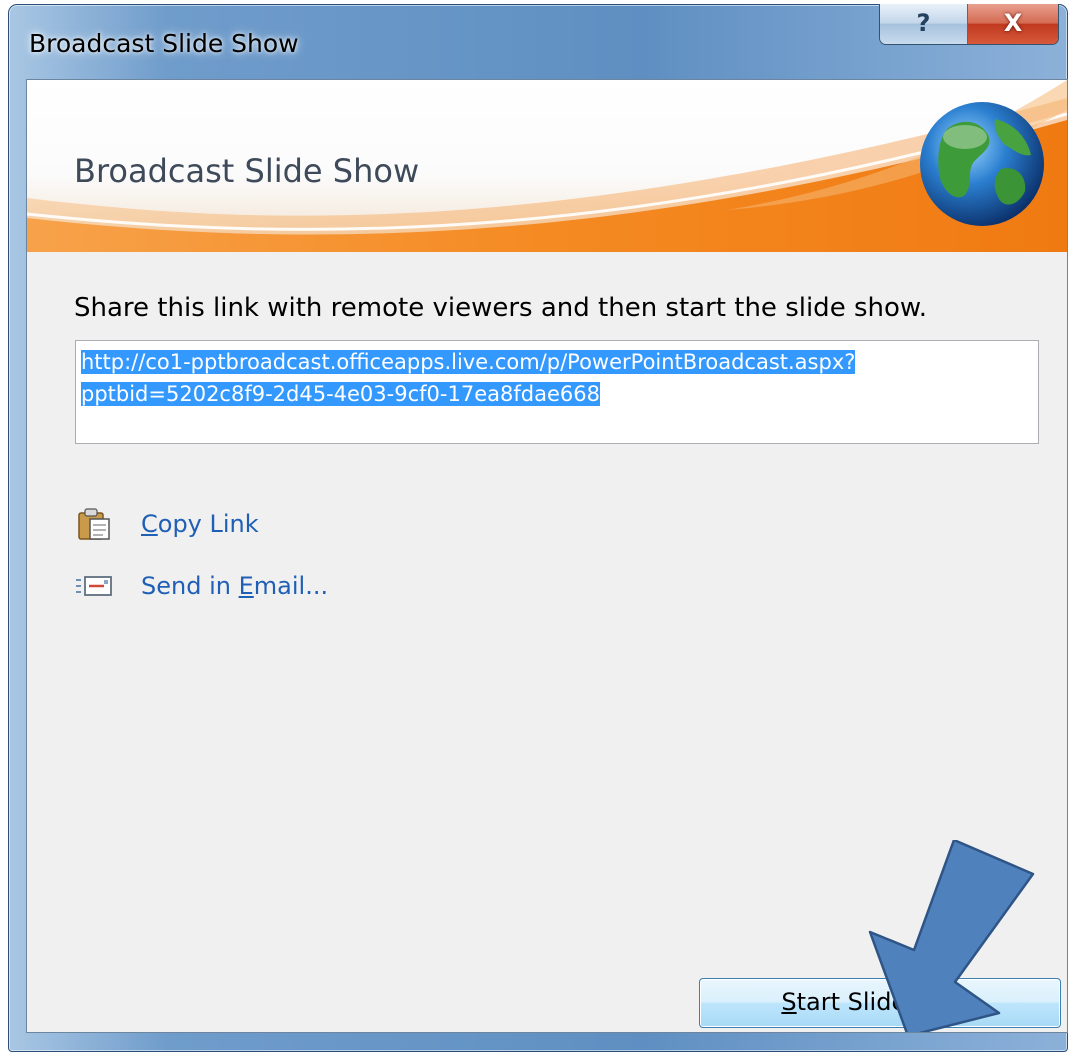  I want to click on title-bar: Broadcast Slide Show ? X, so click(538, 41).